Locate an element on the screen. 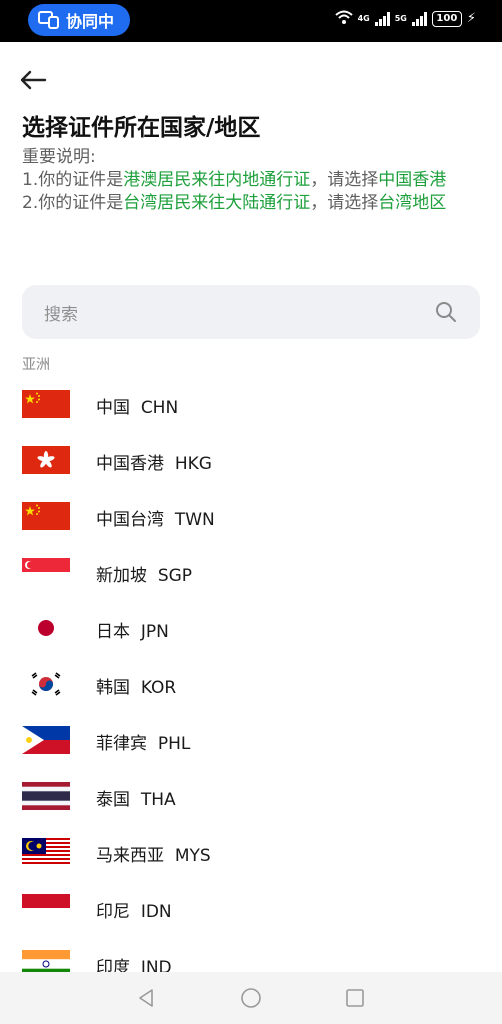 This screenshot has width=502, height=1024. triangle-back-icon is located at coordinates (146, 998).